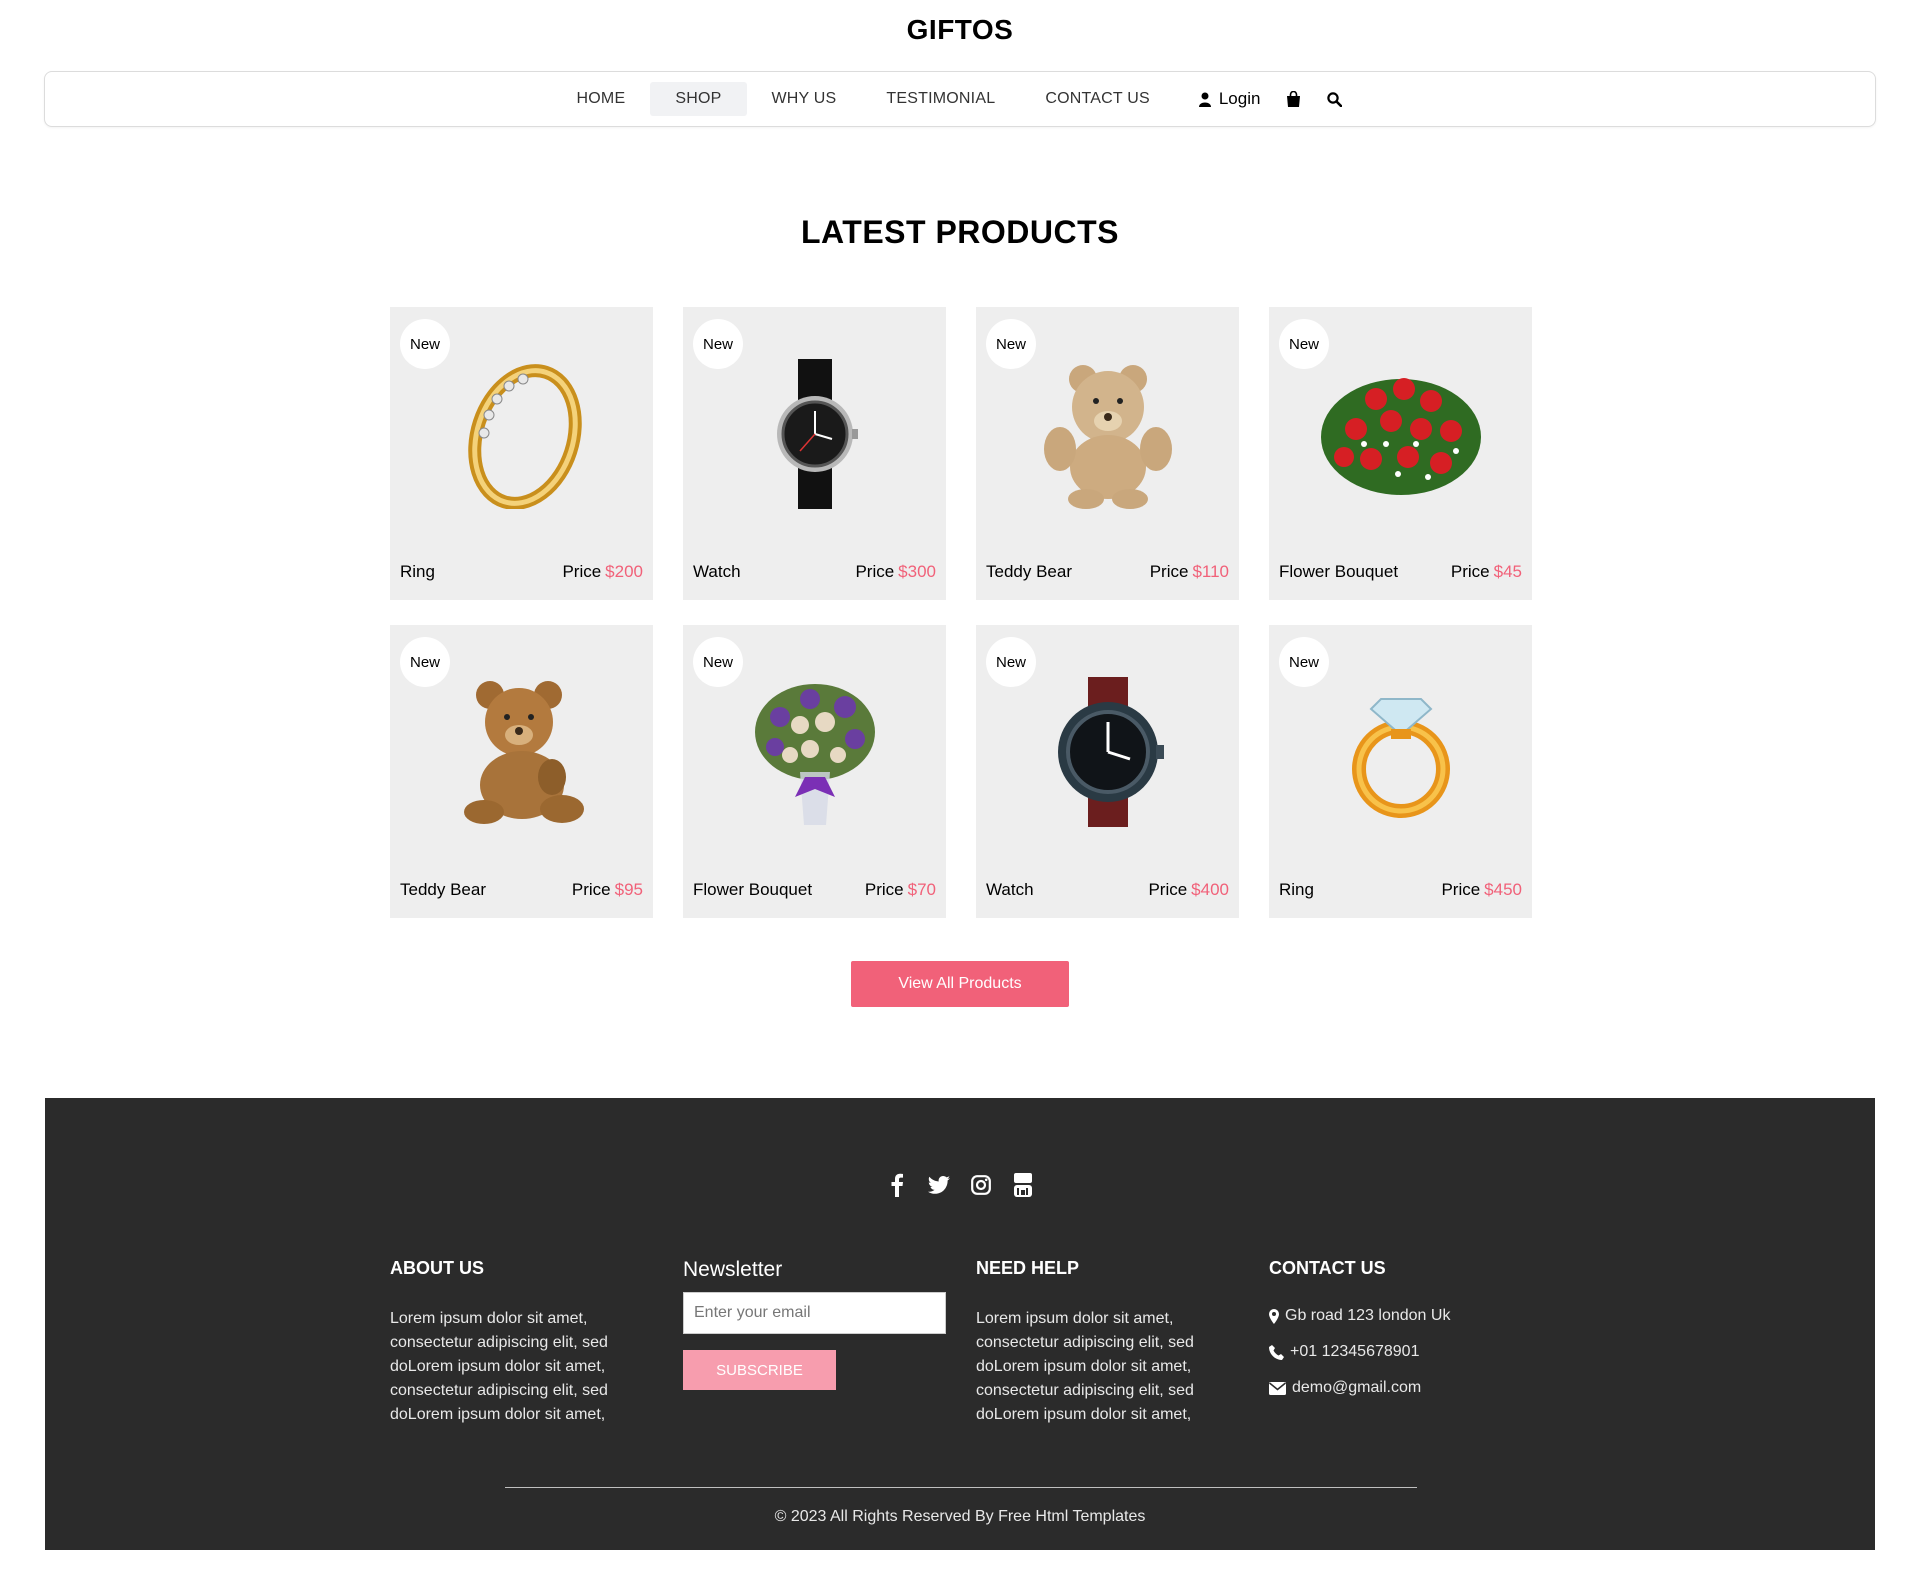 This screenshot has height=1596, width=1920. What do you see at coordinates (895, 571) in the screenshot?
I see `product-price: Price $300` at bounding box center [895, 571].